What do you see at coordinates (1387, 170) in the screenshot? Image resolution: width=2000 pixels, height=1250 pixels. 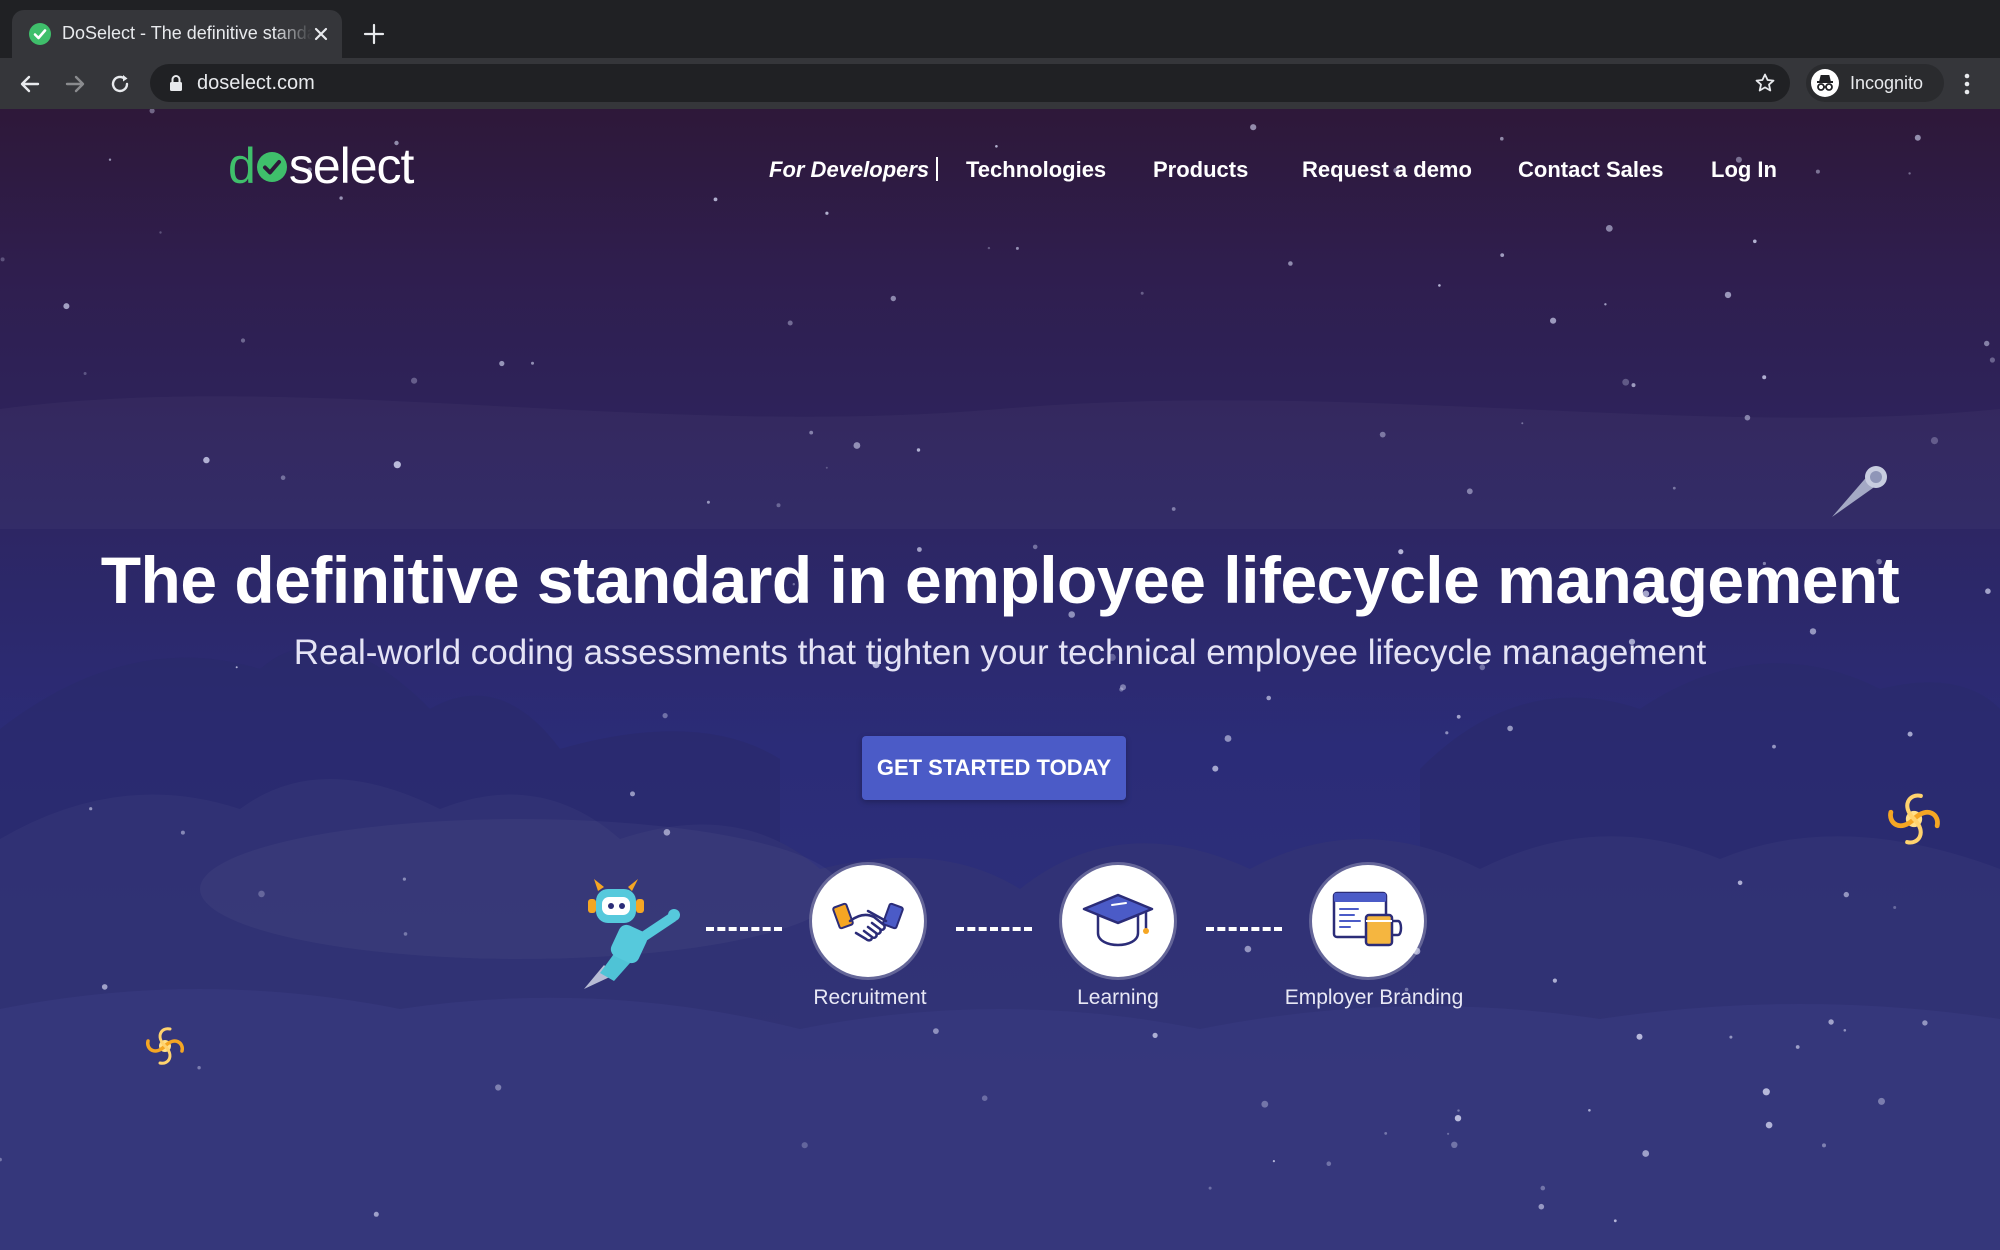 I see `nav-request-demo: Request a demo` at bounding box center [1387, 170].